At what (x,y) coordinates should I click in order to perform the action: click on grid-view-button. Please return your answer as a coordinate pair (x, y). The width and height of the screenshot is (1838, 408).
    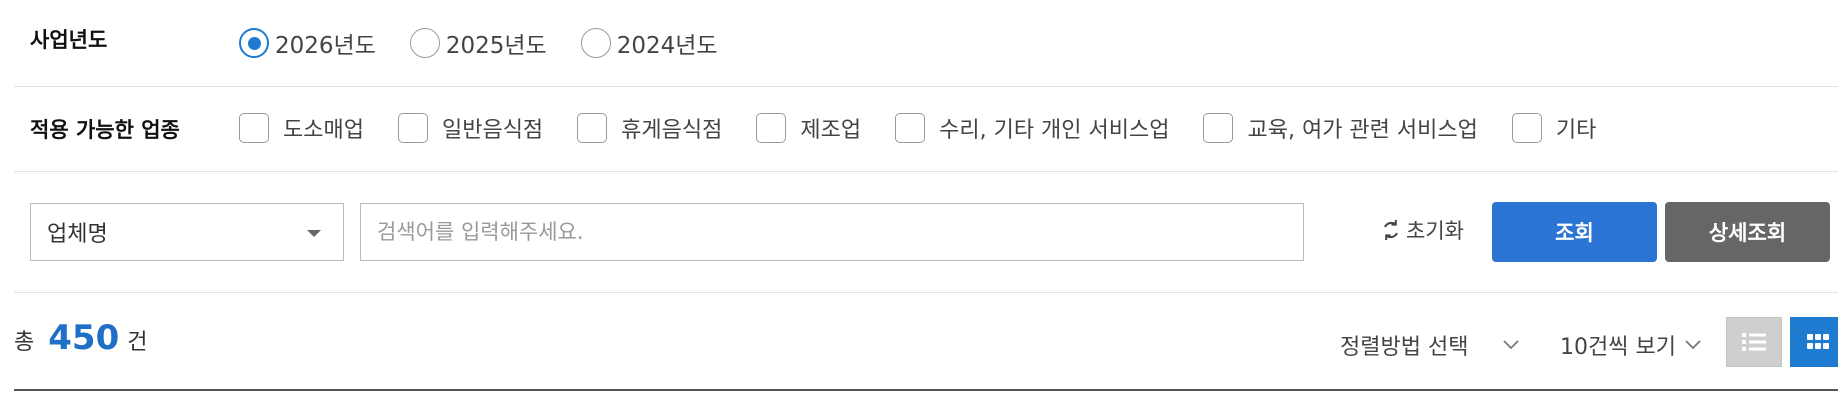
    Looking at the image, I should click on (1814, 342).